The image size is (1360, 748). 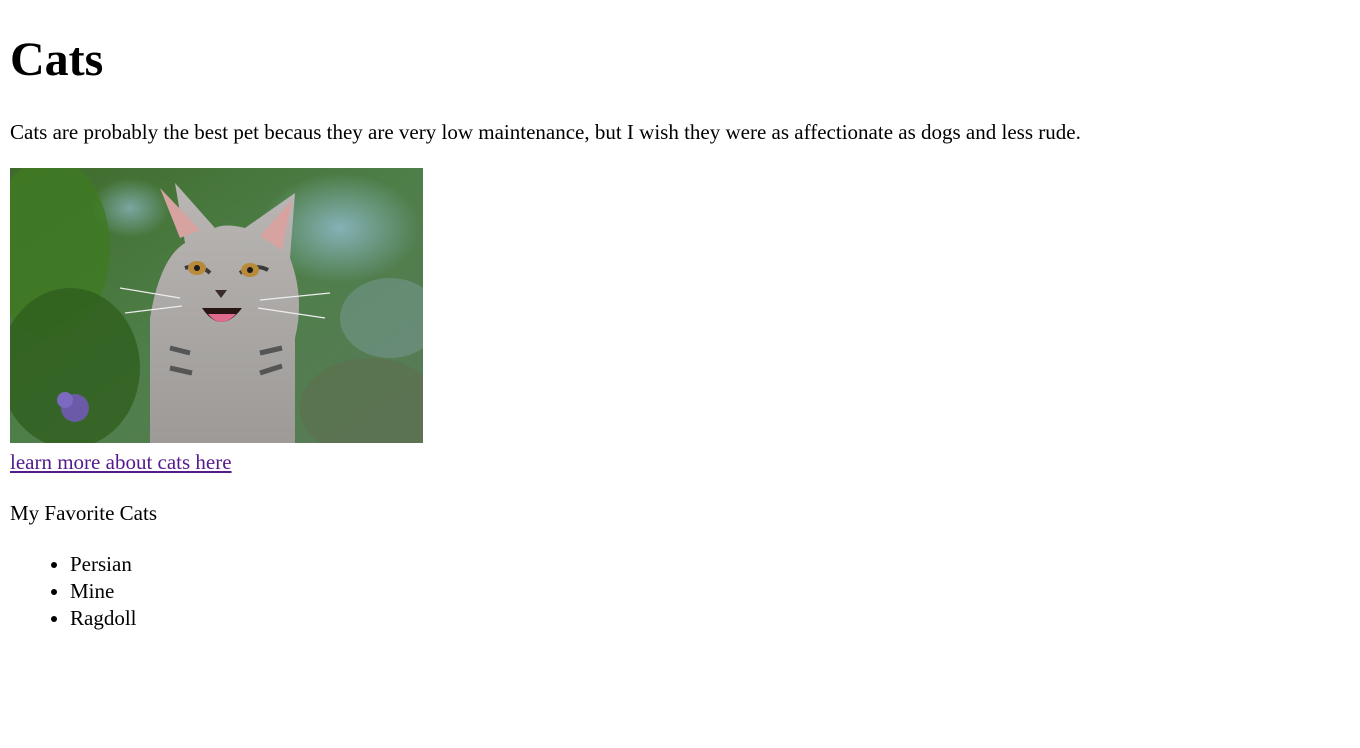 What do you see at coordinates (57, 59) in the screenshot?
I see `page-title: Cats` at bounding box center [57, 59].